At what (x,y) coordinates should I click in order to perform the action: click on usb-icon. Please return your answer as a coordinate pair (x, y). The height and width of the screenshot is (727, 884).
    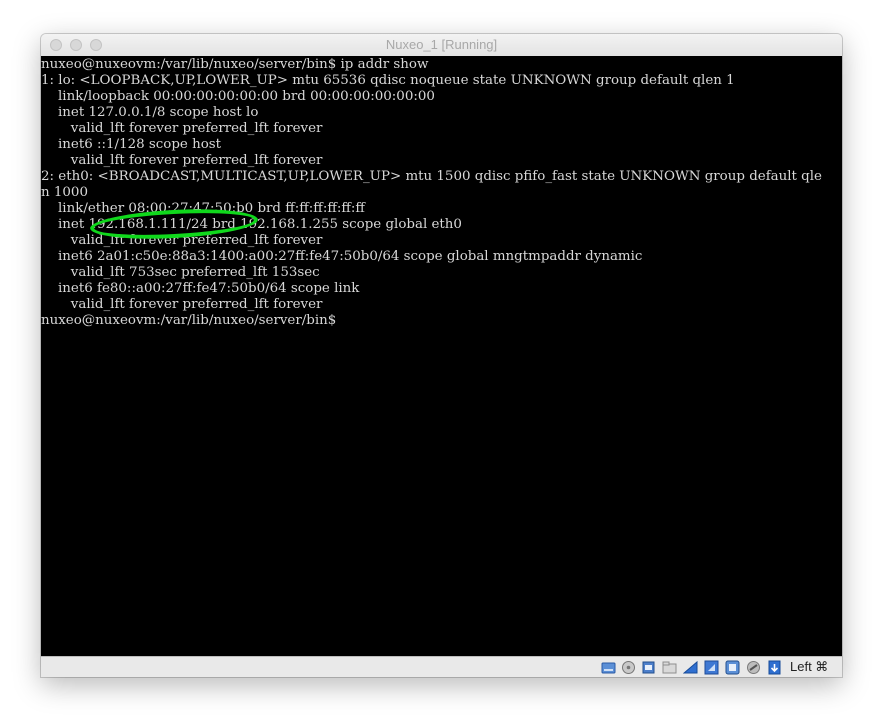
    Looking at the image, I should click on (648, 667).